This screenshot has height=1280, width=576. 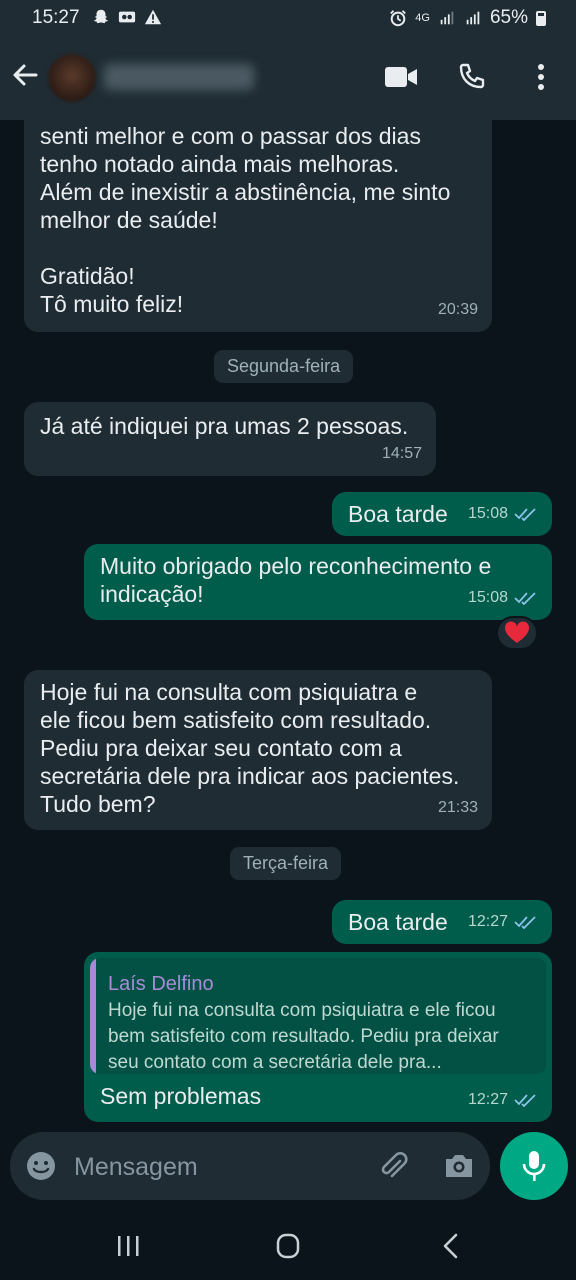 I want to click on system-navigation-bar, so click(x=288, y=1246).